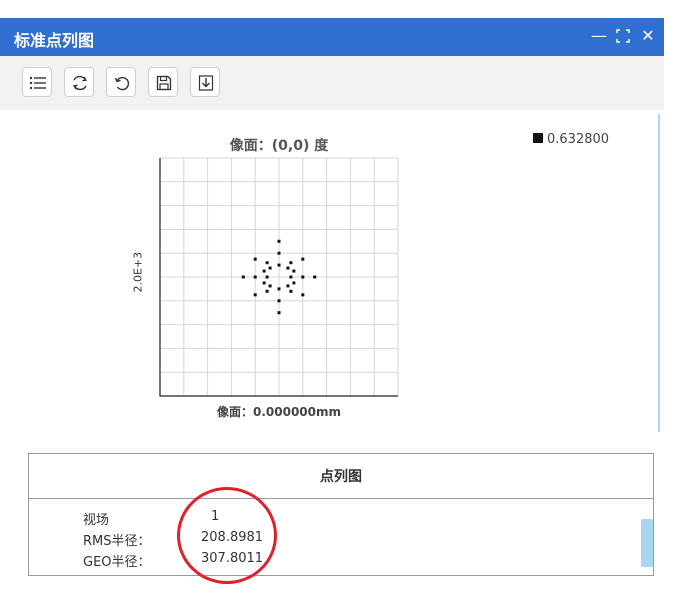  I want to click on maximize-icon, so click(623, 36).